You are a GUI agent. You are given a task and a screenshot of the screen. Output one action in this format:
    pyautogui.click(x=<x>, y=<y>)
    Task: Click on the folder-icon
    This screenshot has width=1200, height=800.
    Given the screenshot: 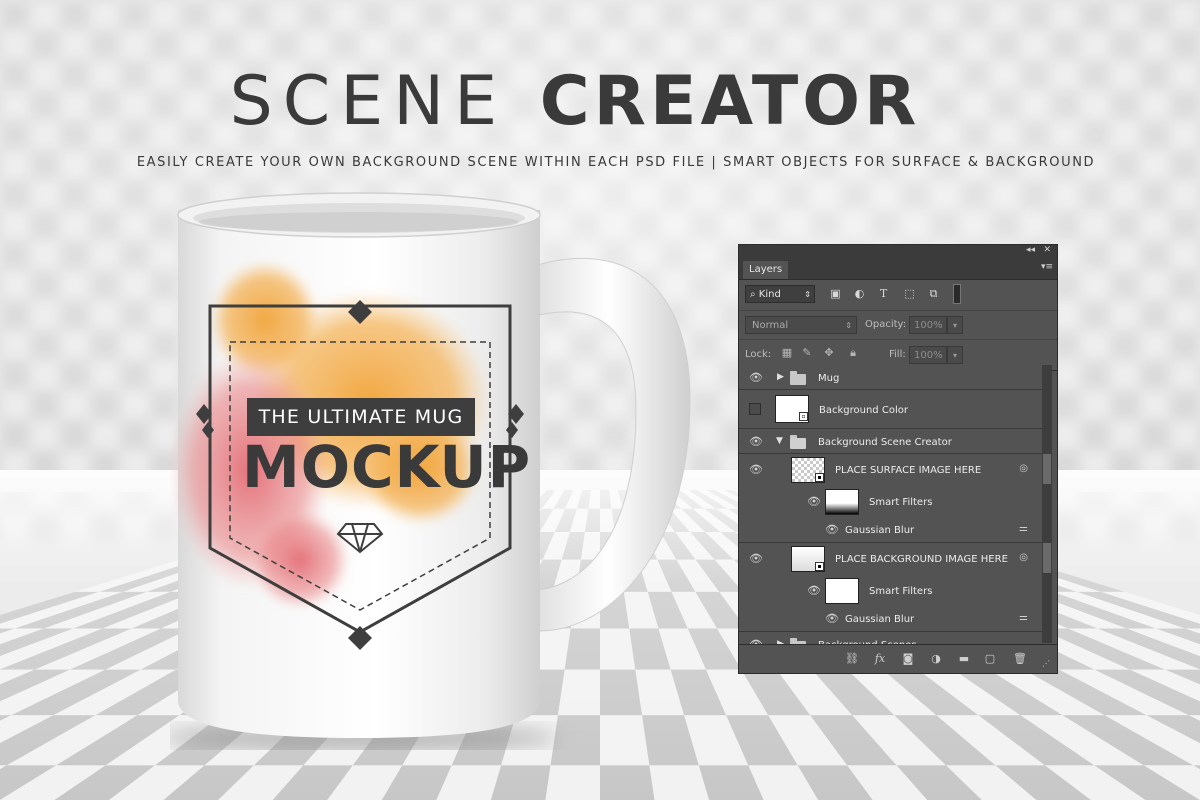 What is the action you would take?
    pyautogui.click(x=798, y=378)
    